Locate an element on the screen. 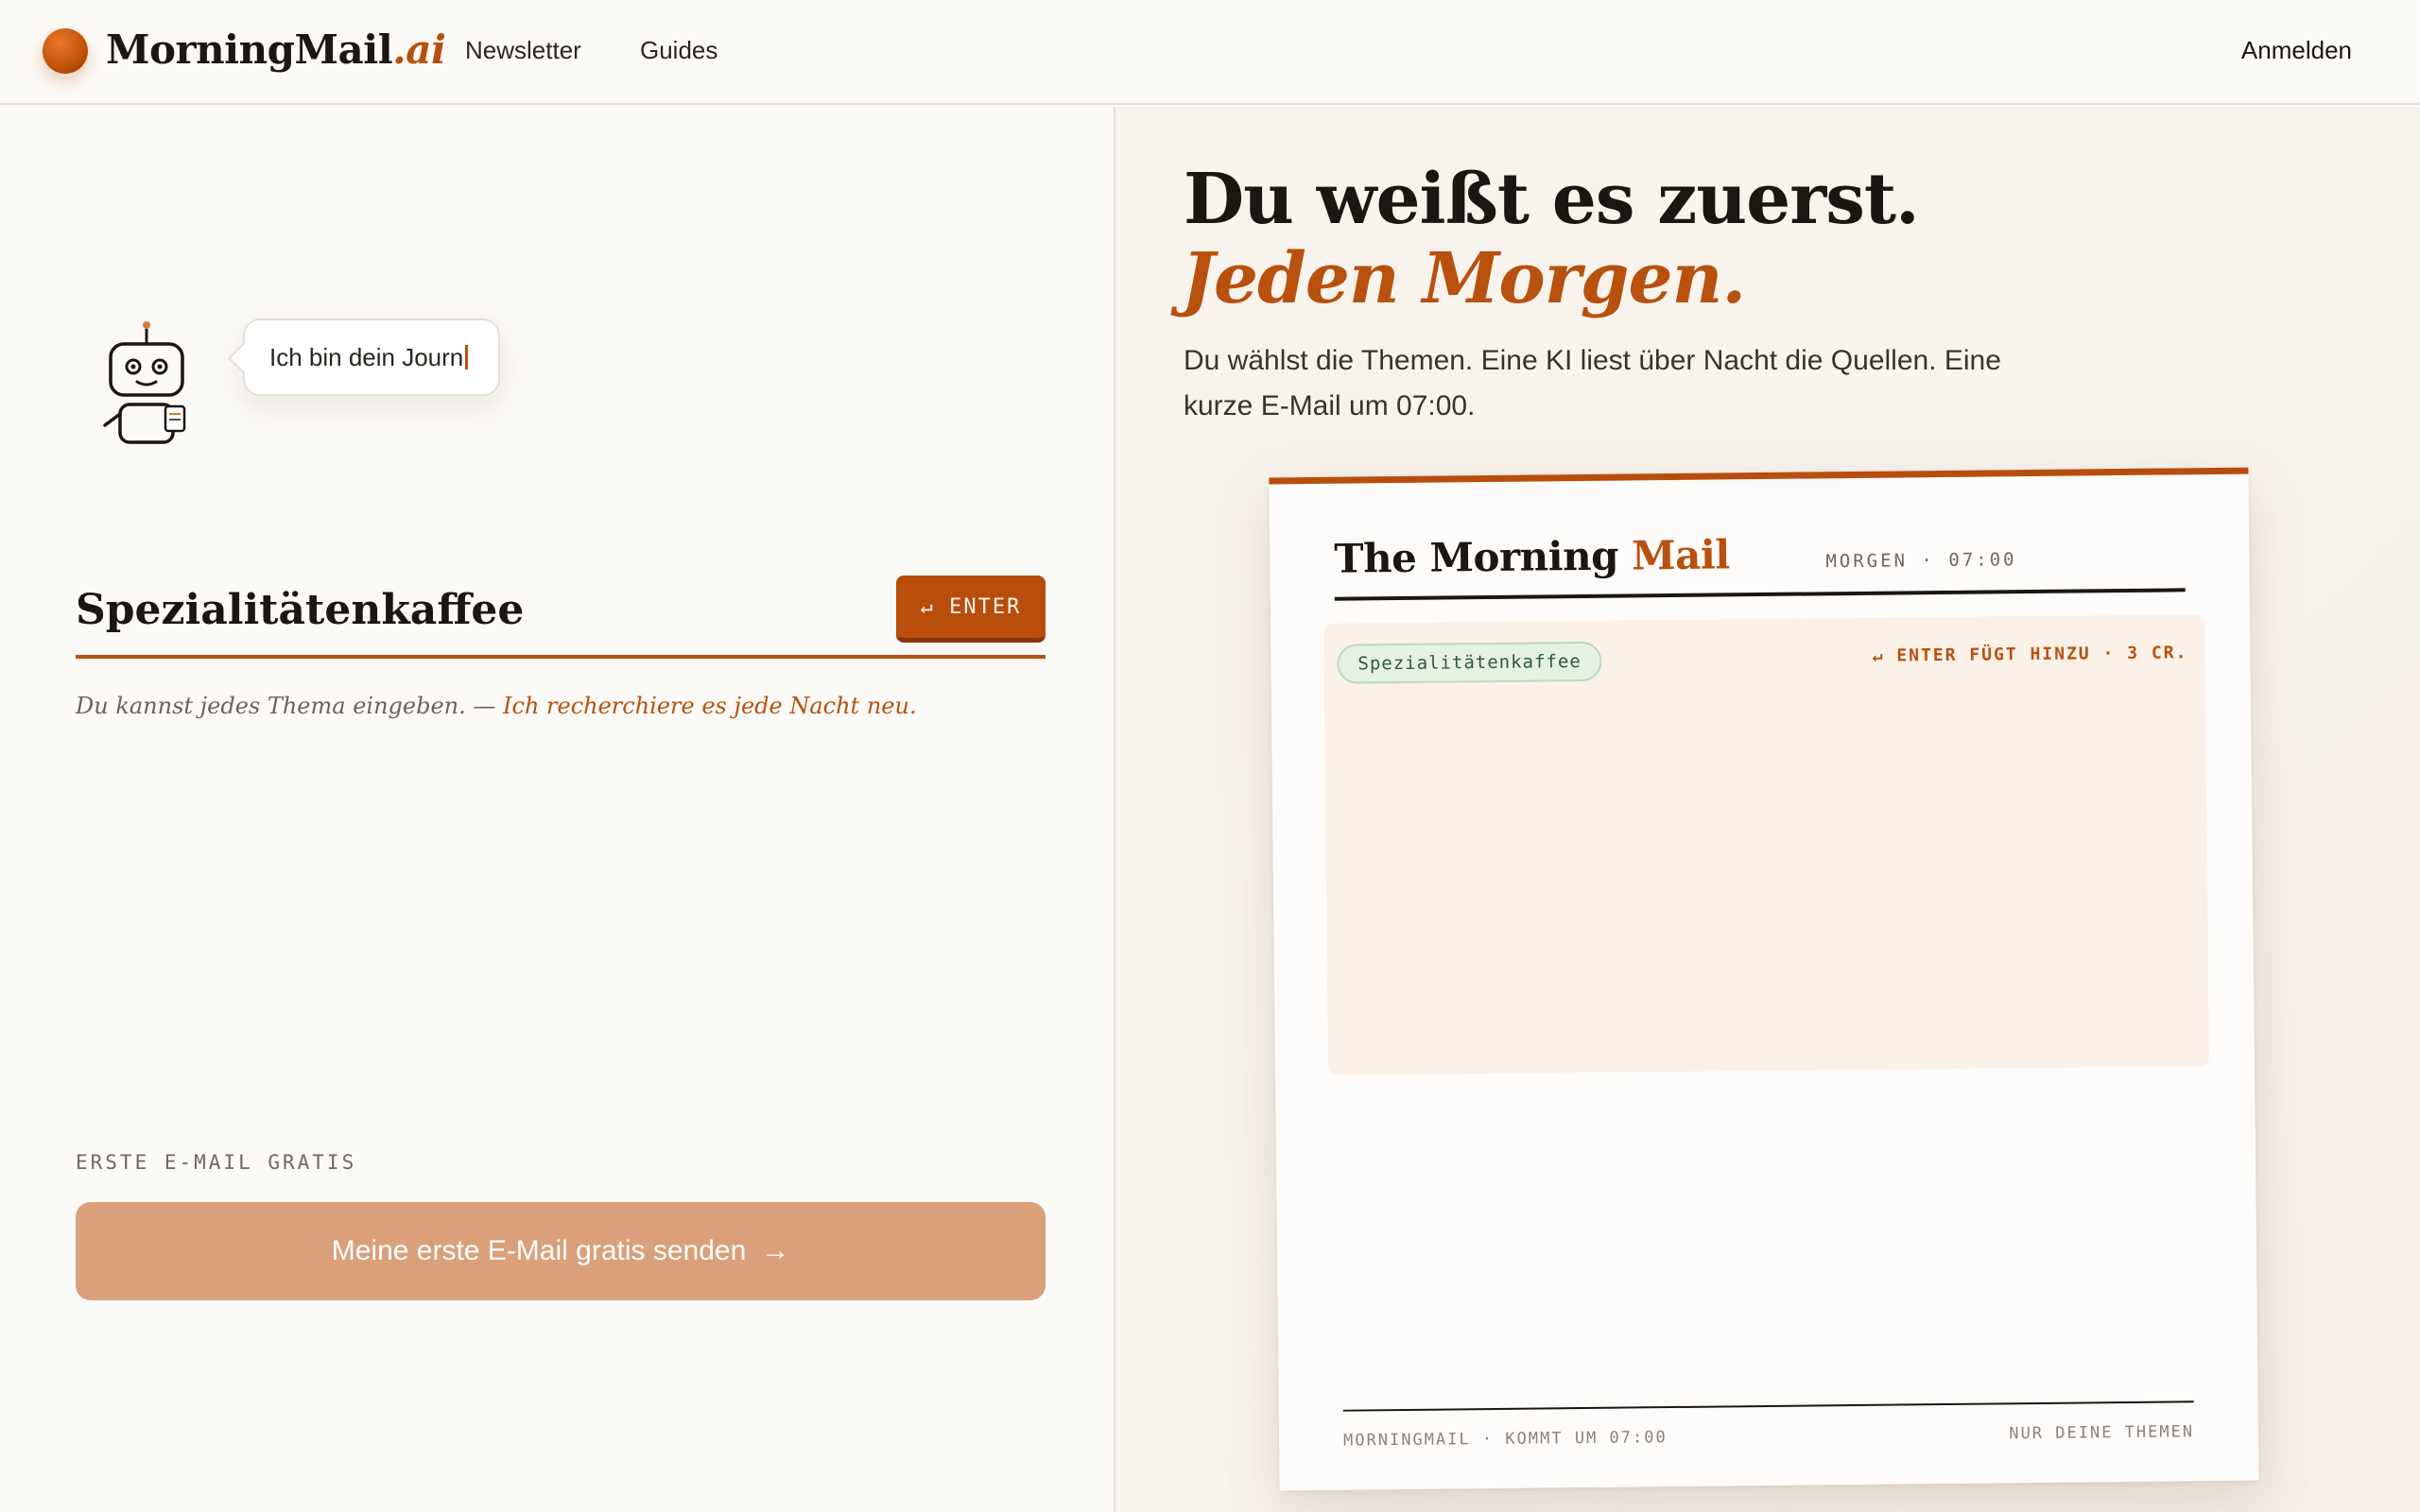  bubble-text: Ich bin dein Journ is located at coordinates (369, 357).